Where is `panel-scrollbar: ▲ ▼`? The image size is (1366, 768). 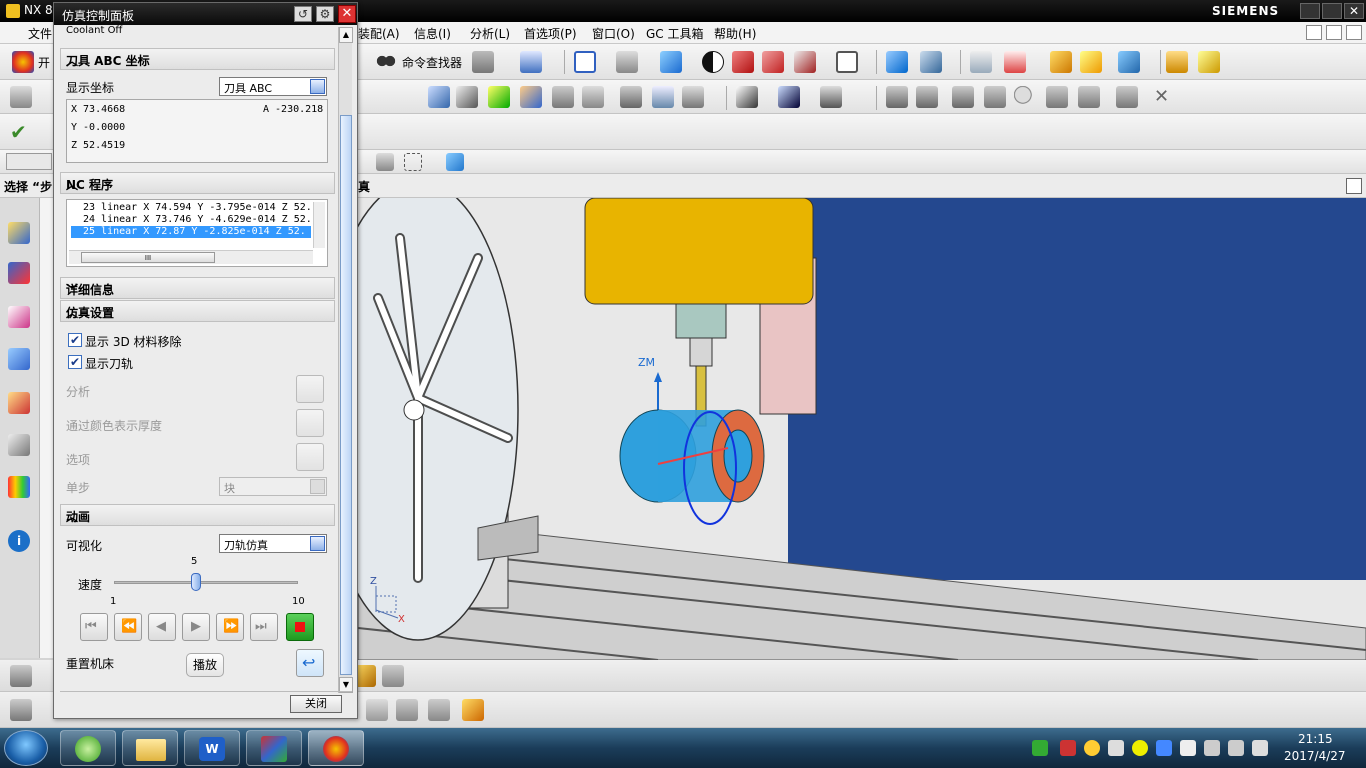 panel-scrollbar: ▲ ▼ is located at coordinates (345, 360).